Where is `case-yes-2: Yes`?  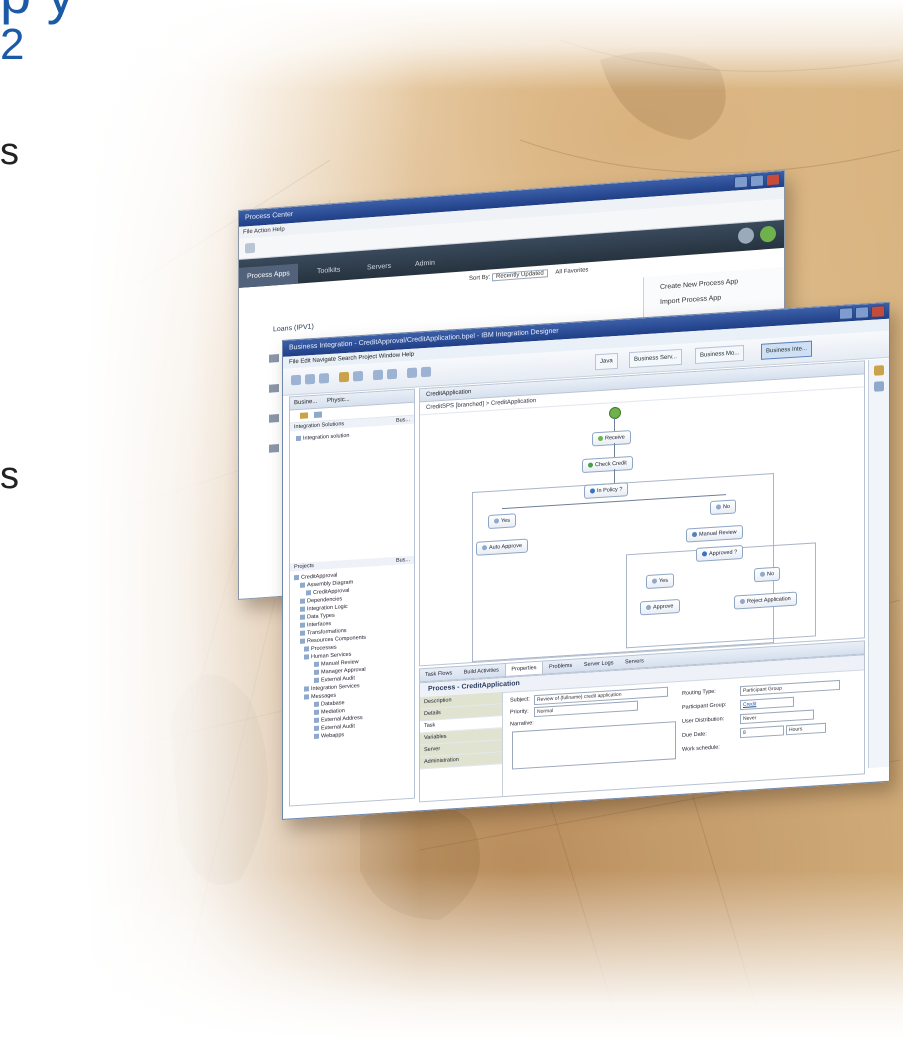 case-yes-2: Yes is located at coordinates (660, 581).